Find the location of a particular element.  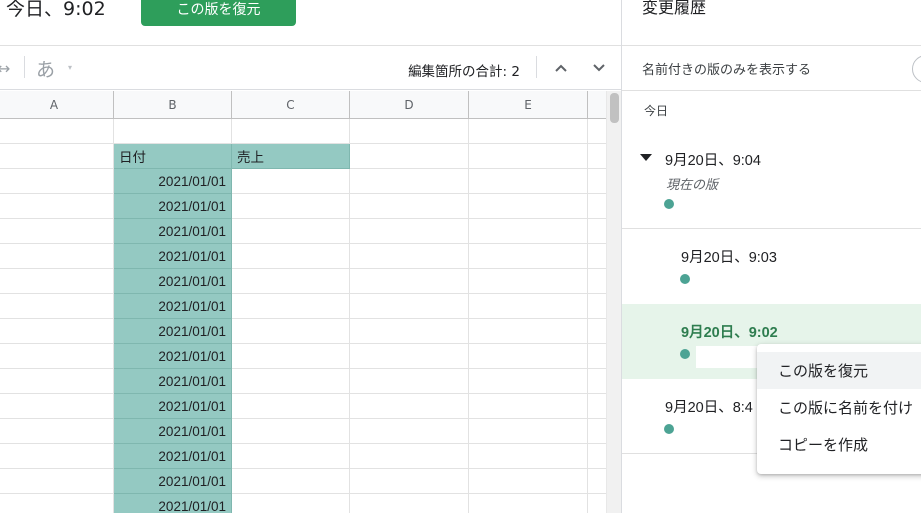

restore-version-button: この版を復元 is located at coordinates (218, 13).